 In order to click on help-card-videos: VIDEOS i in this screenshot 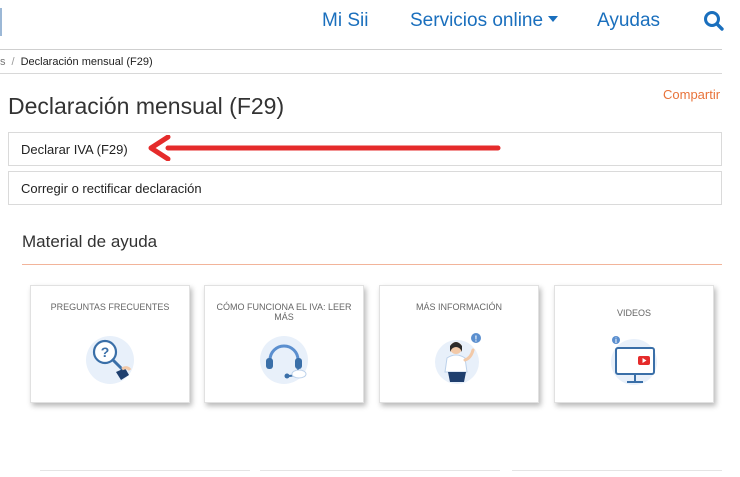, I will do `click(634, 344)`.